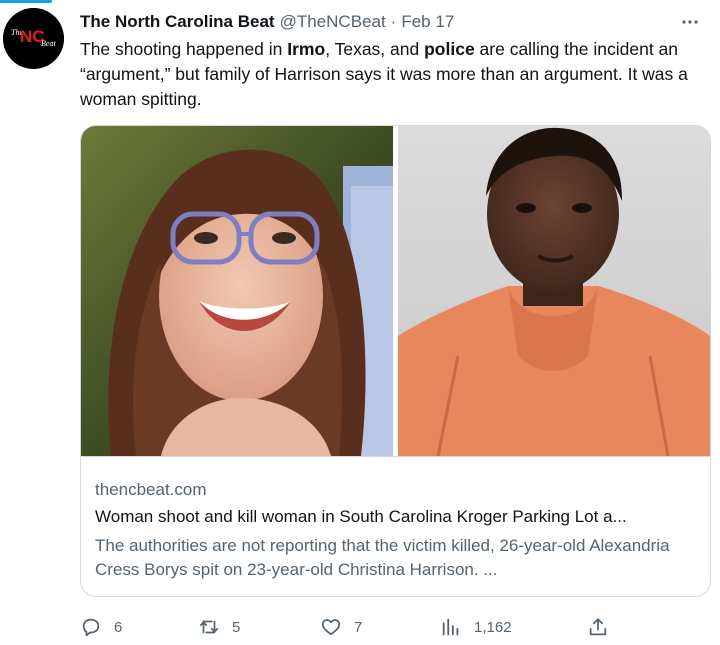  I want to click on share-button, so click(598, 627).